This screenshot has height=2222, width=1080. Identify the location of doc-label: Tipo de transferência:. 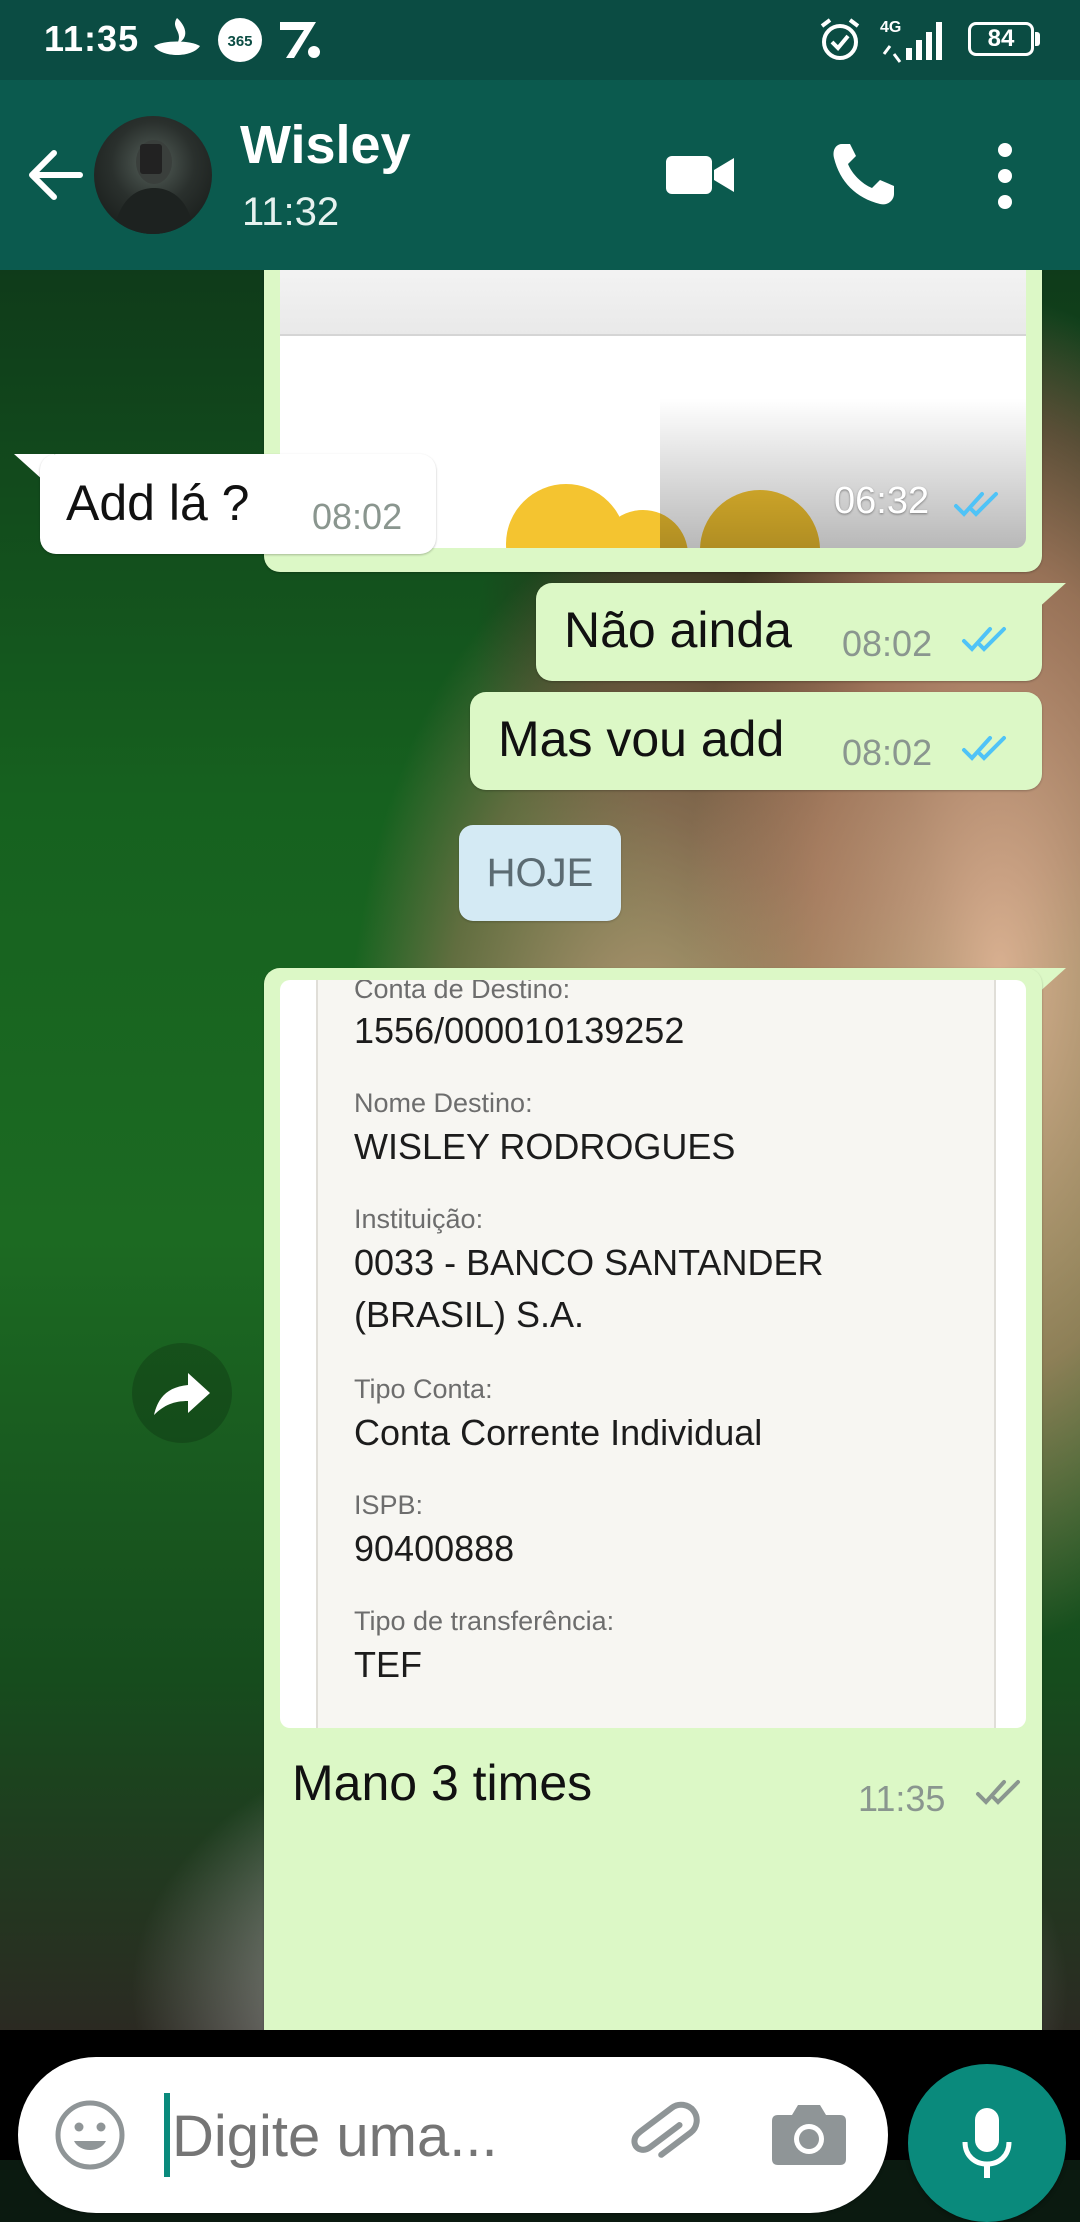
(484, 1621).